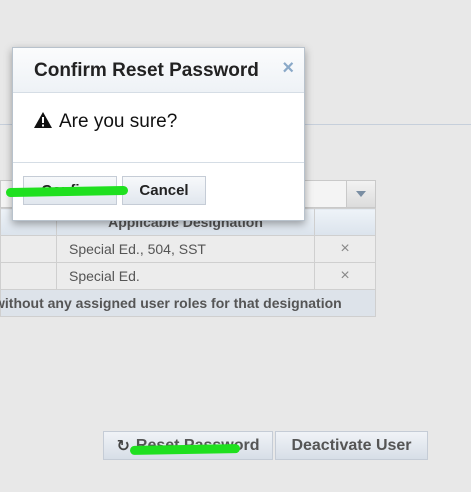 The height and width of the screenshot is (492, 471). I want to click on cancel-button: Cancel, so click(164, 190).